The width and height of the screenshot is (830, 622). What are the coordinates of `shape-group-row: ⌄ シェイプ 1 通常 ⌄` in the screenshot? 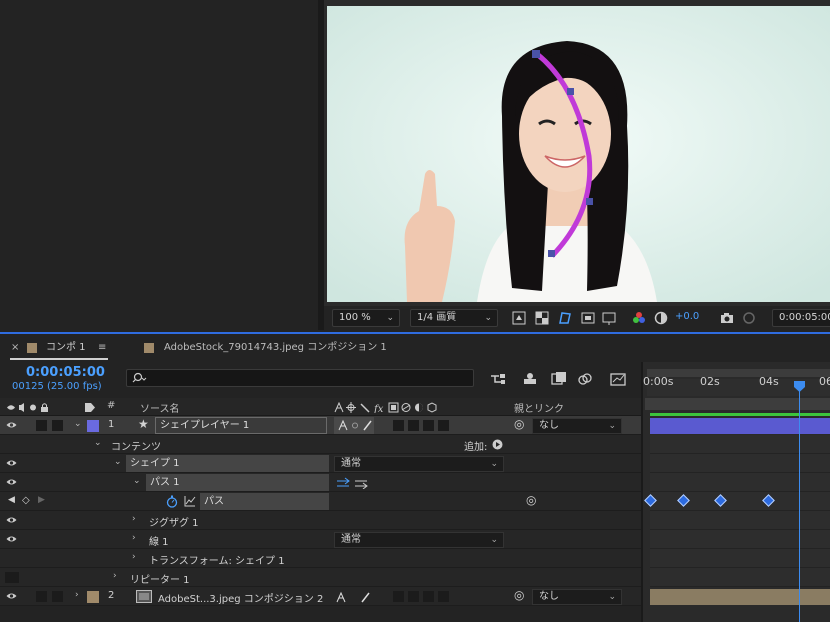 It's located at (321, 463).